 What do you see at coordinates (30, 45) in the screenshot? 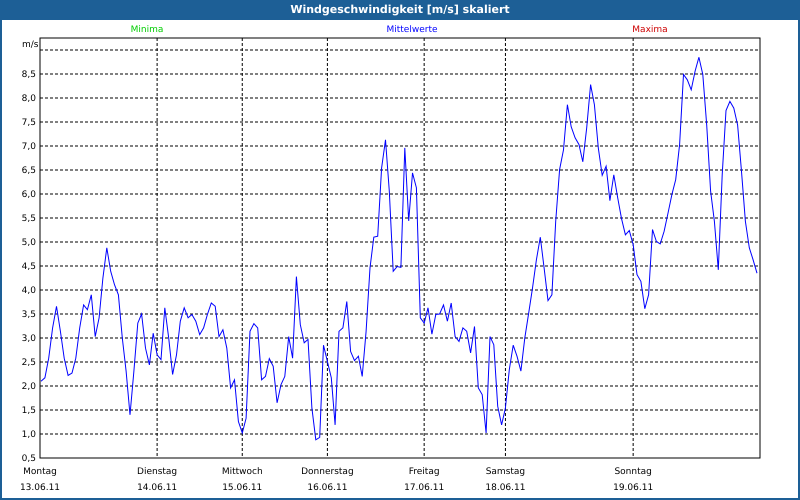
I see `axis-label: m/s` at bounding box center [30, 45].